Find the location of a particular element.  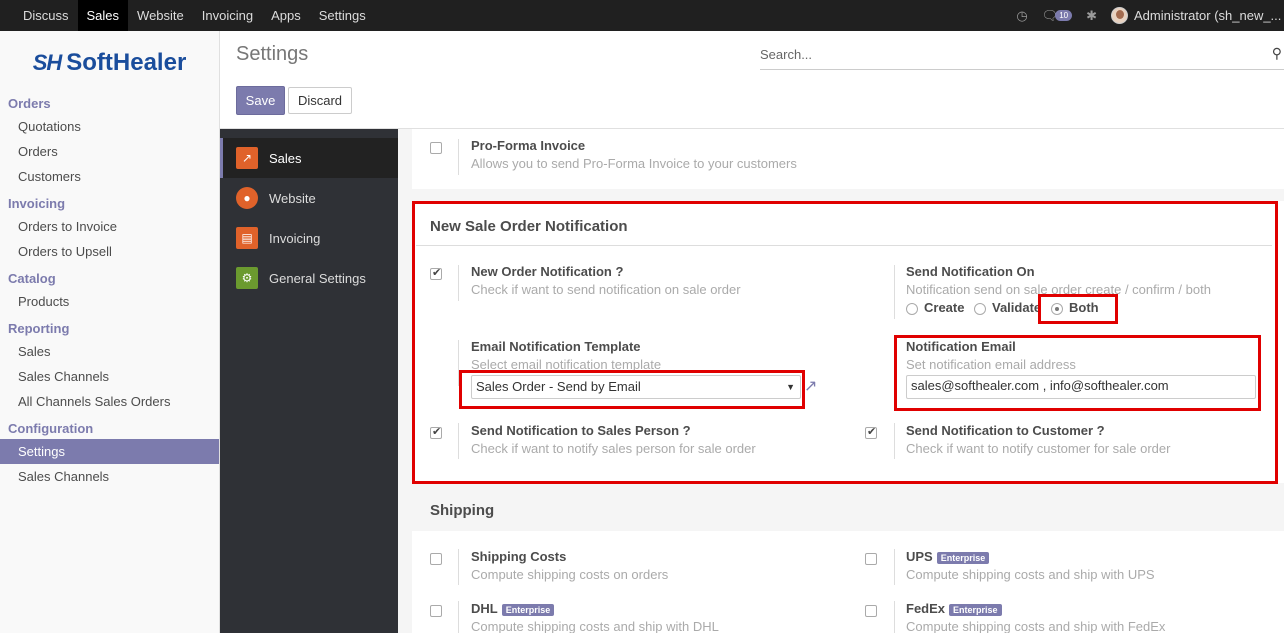

highlight-both-option is located at coordinates (1078, 309).